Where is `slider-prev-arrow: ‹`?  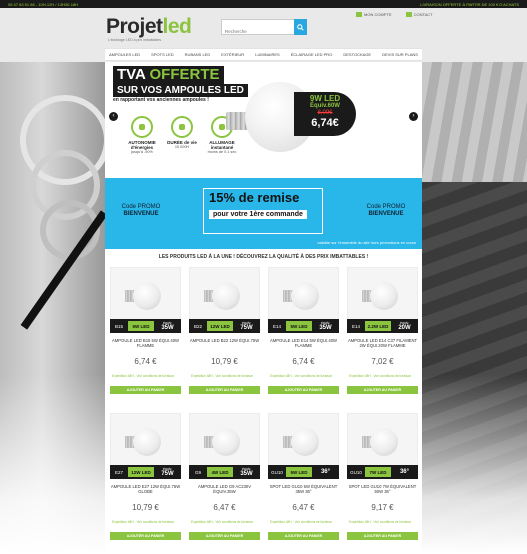
slider-prev-arrow: ‹ is located at coordinates (113, 116).